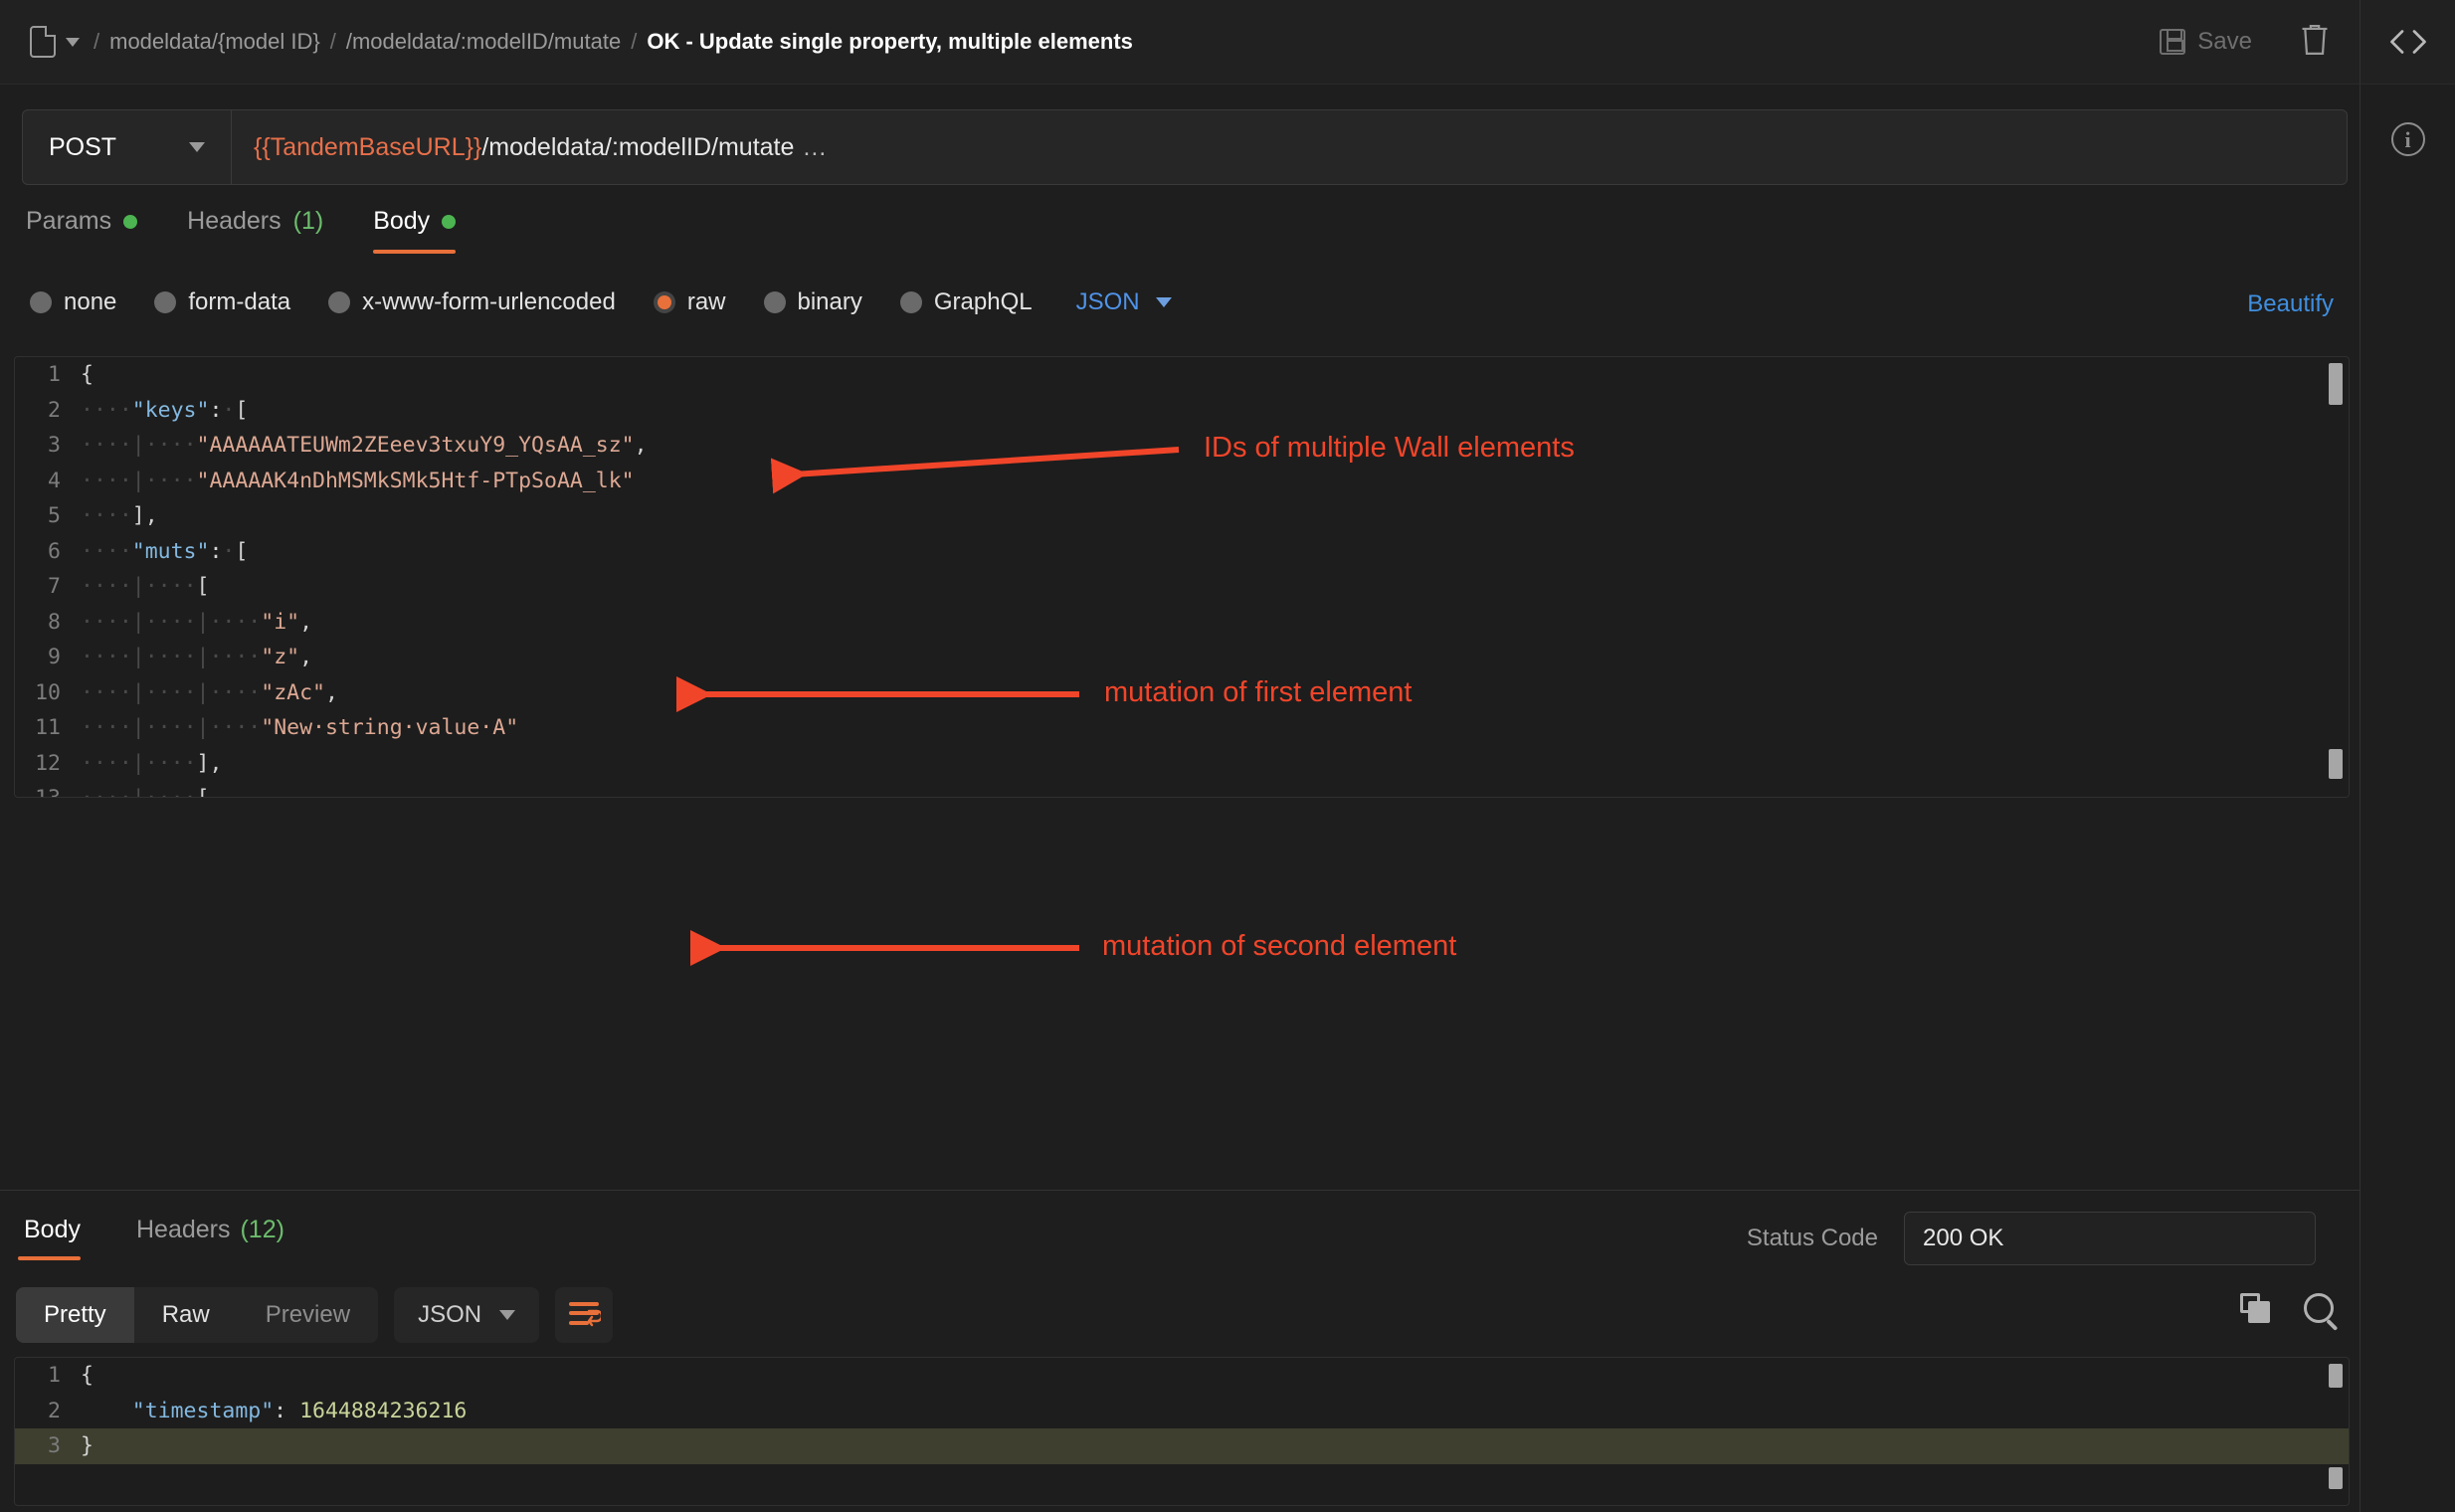  Describe the element at coordinates (308, 1315) in the screenshot. I see `view-mode-preview: Preview` at that location.